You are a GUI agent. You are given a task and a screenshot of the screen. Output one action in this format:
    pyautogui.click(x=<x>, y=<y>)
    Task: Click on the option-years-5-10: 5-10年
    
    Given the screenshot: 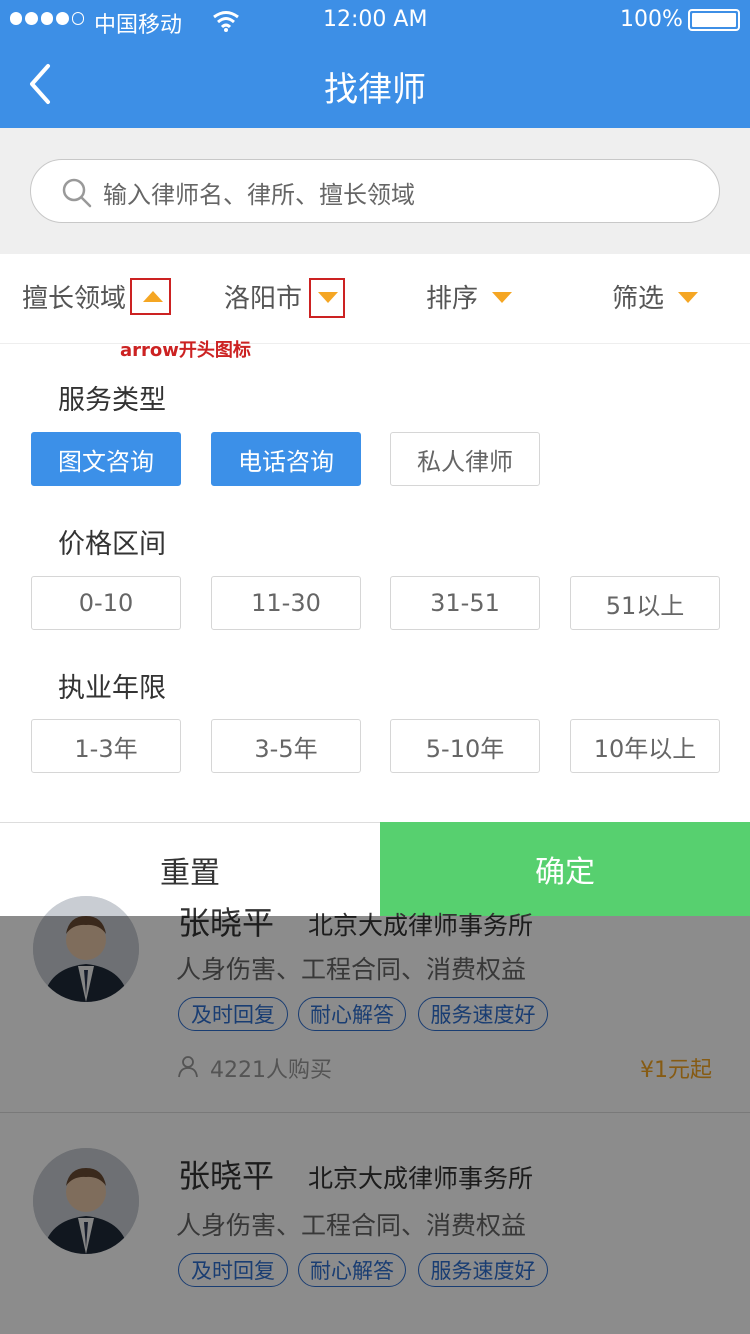 What is the action you would take?
    pyautogui.click(x=465, y=746)
    